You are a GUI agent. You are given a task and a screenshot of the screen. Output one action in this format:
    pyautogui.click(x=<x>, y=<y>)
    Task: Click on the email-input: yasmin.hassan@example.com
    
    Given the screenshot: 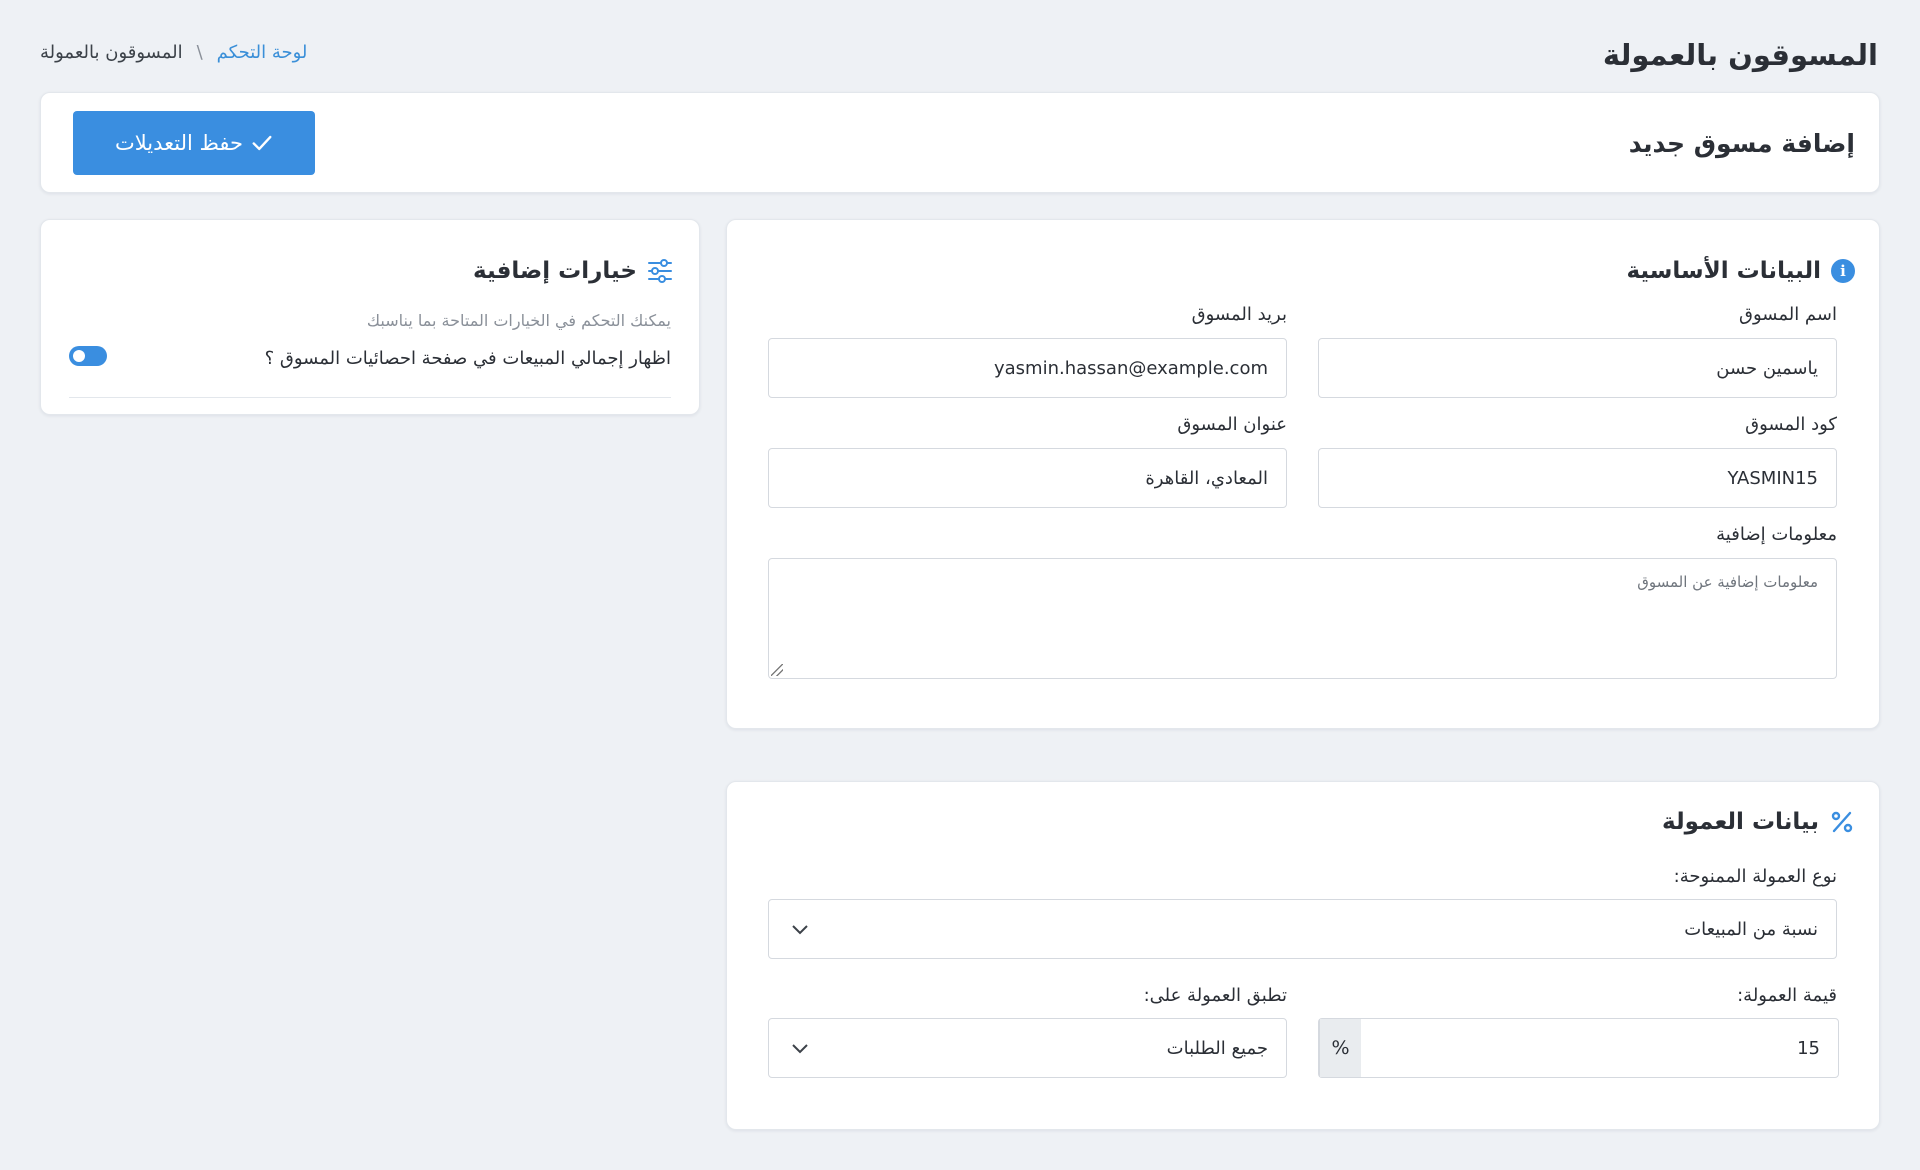 What is the action you would take?
    pyautogui.click(x=1027, y=368)
    